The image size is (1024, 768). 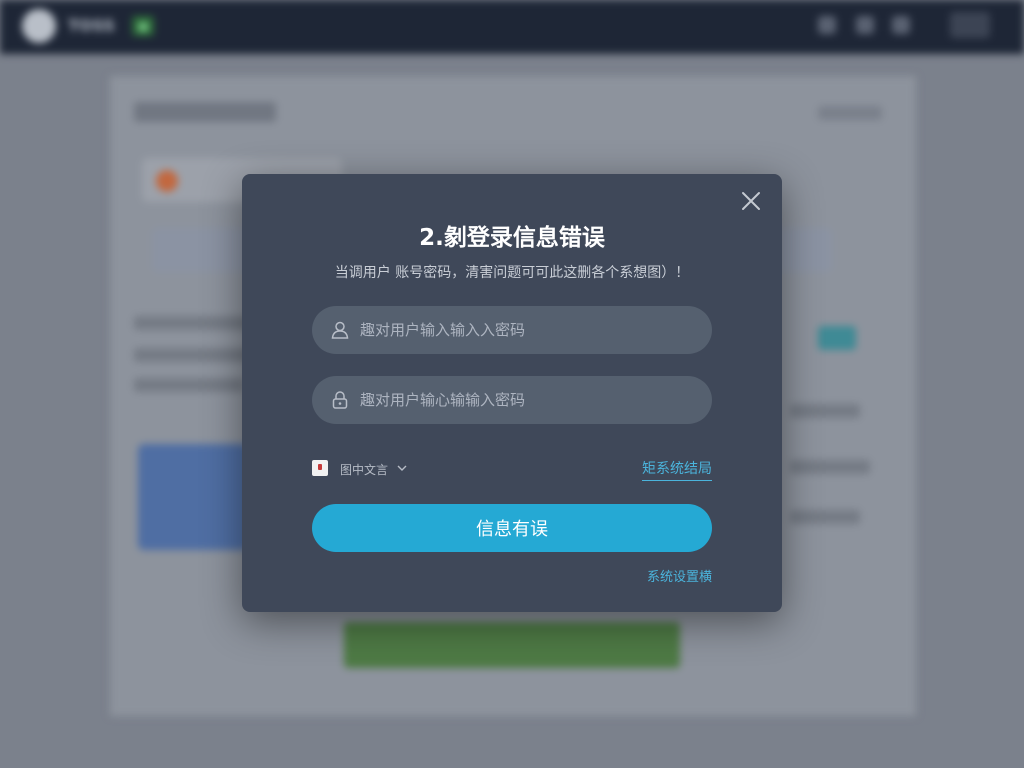 What do you see at coordinates (167, 181) in the screenshot?
I see `info-avatar` at bounding box center [167, 181].